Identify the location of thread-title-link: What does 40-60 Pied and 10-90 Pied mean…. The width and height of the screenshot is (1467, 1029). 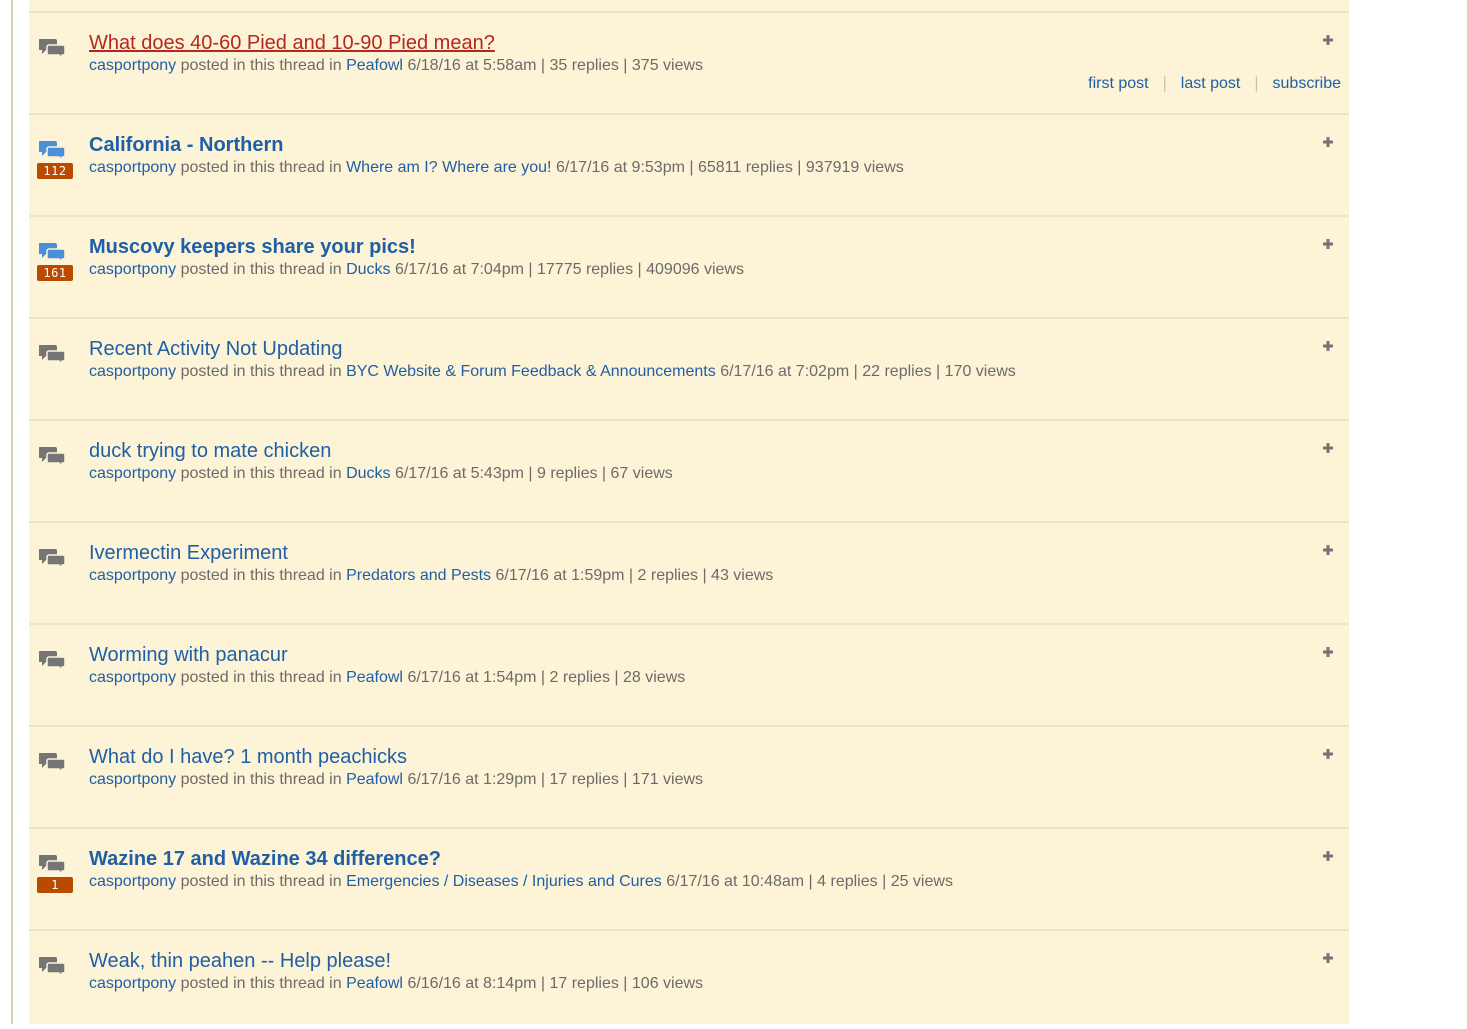
(292, 43).